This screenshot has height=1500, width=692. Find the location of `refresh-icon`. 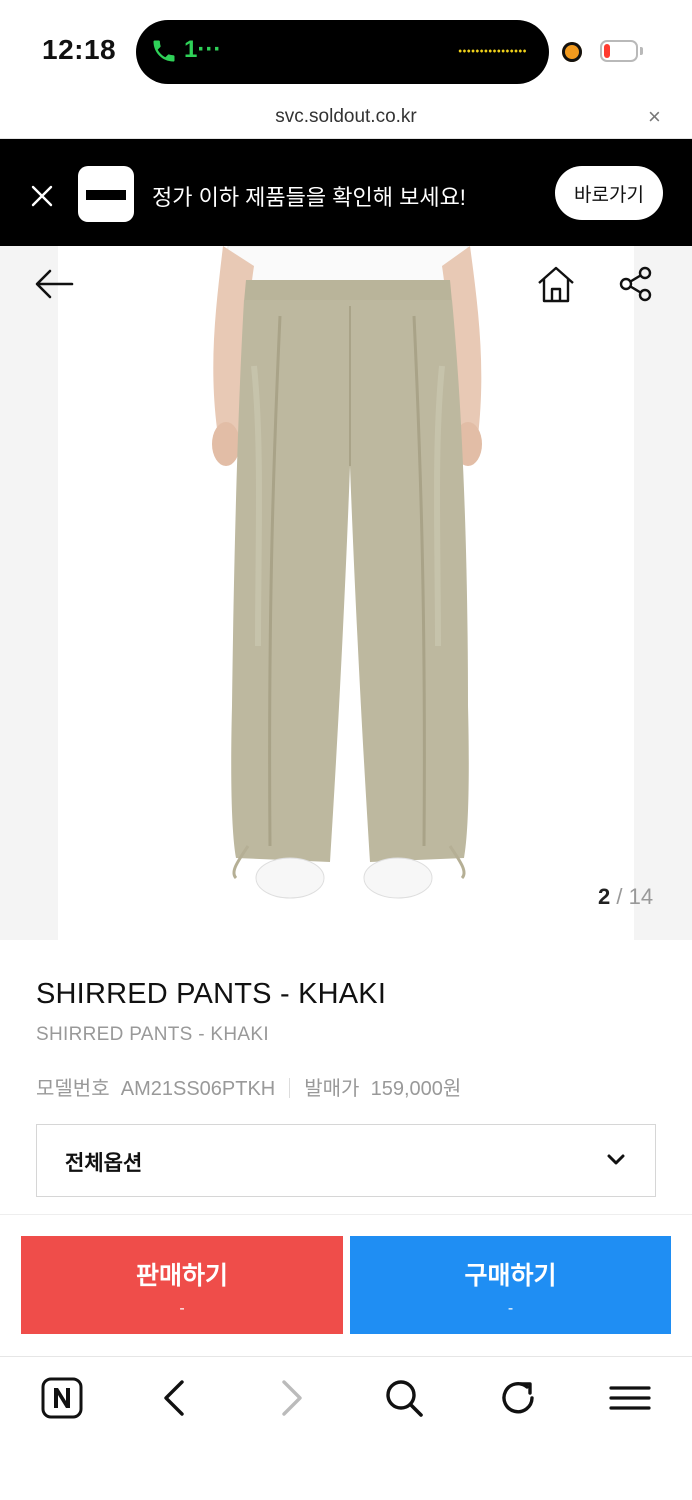

refresh-icon is located at coordinates (518, 1398).